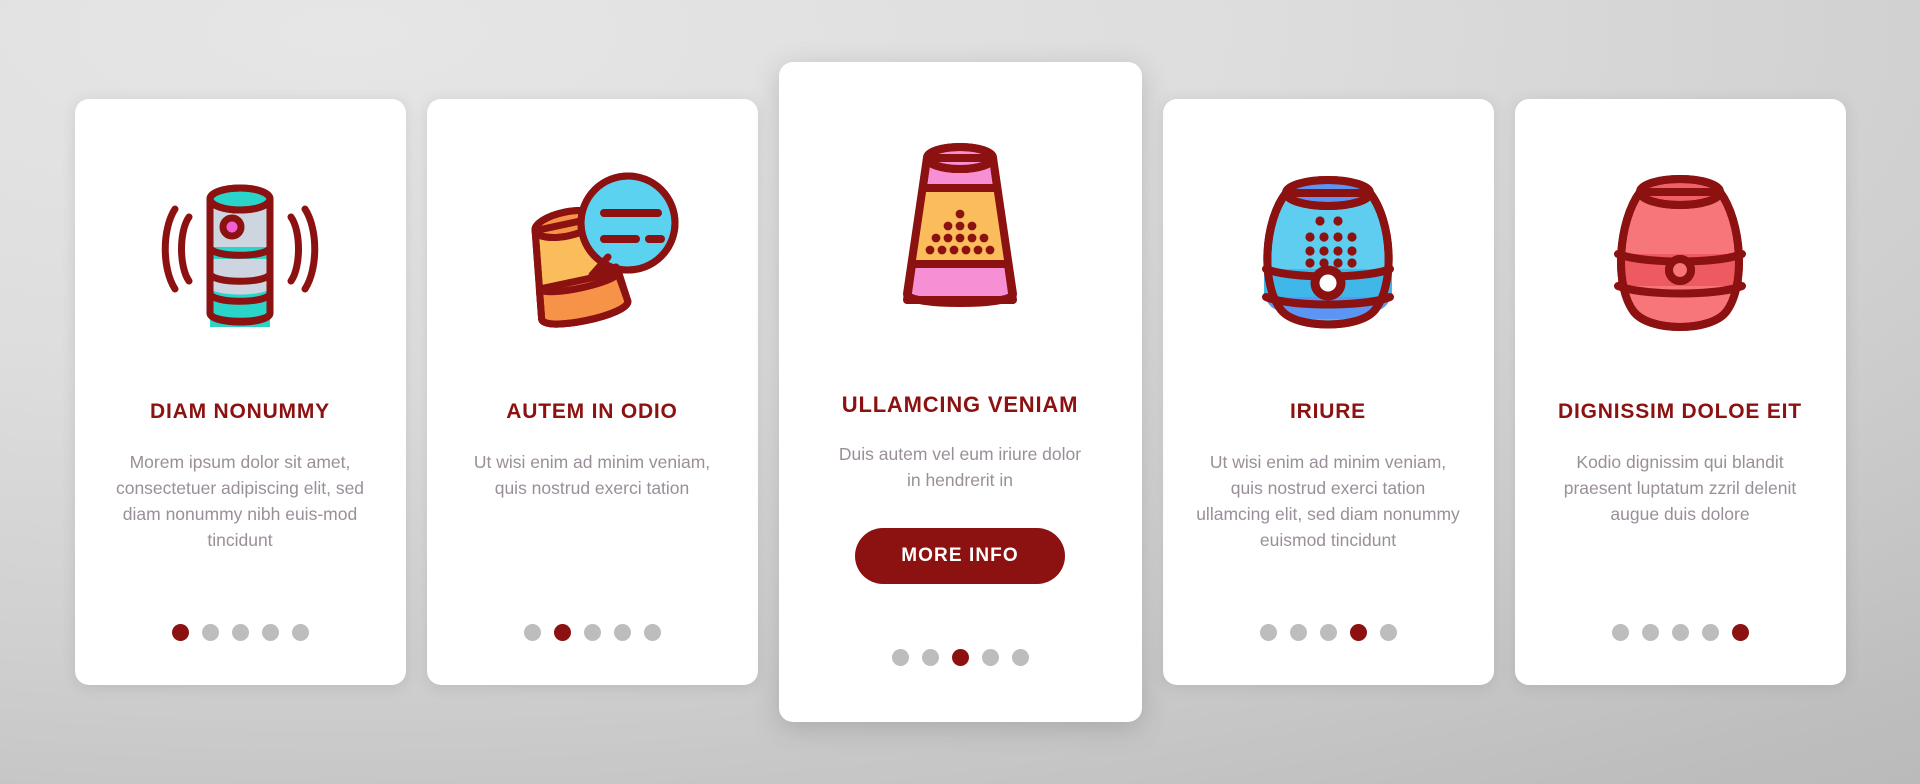 The image size is (1920, 784). Describe the element at coordinates (960, 404) in the screenshot. I see `card-title: ULLAMCING VENIAM` at that location.